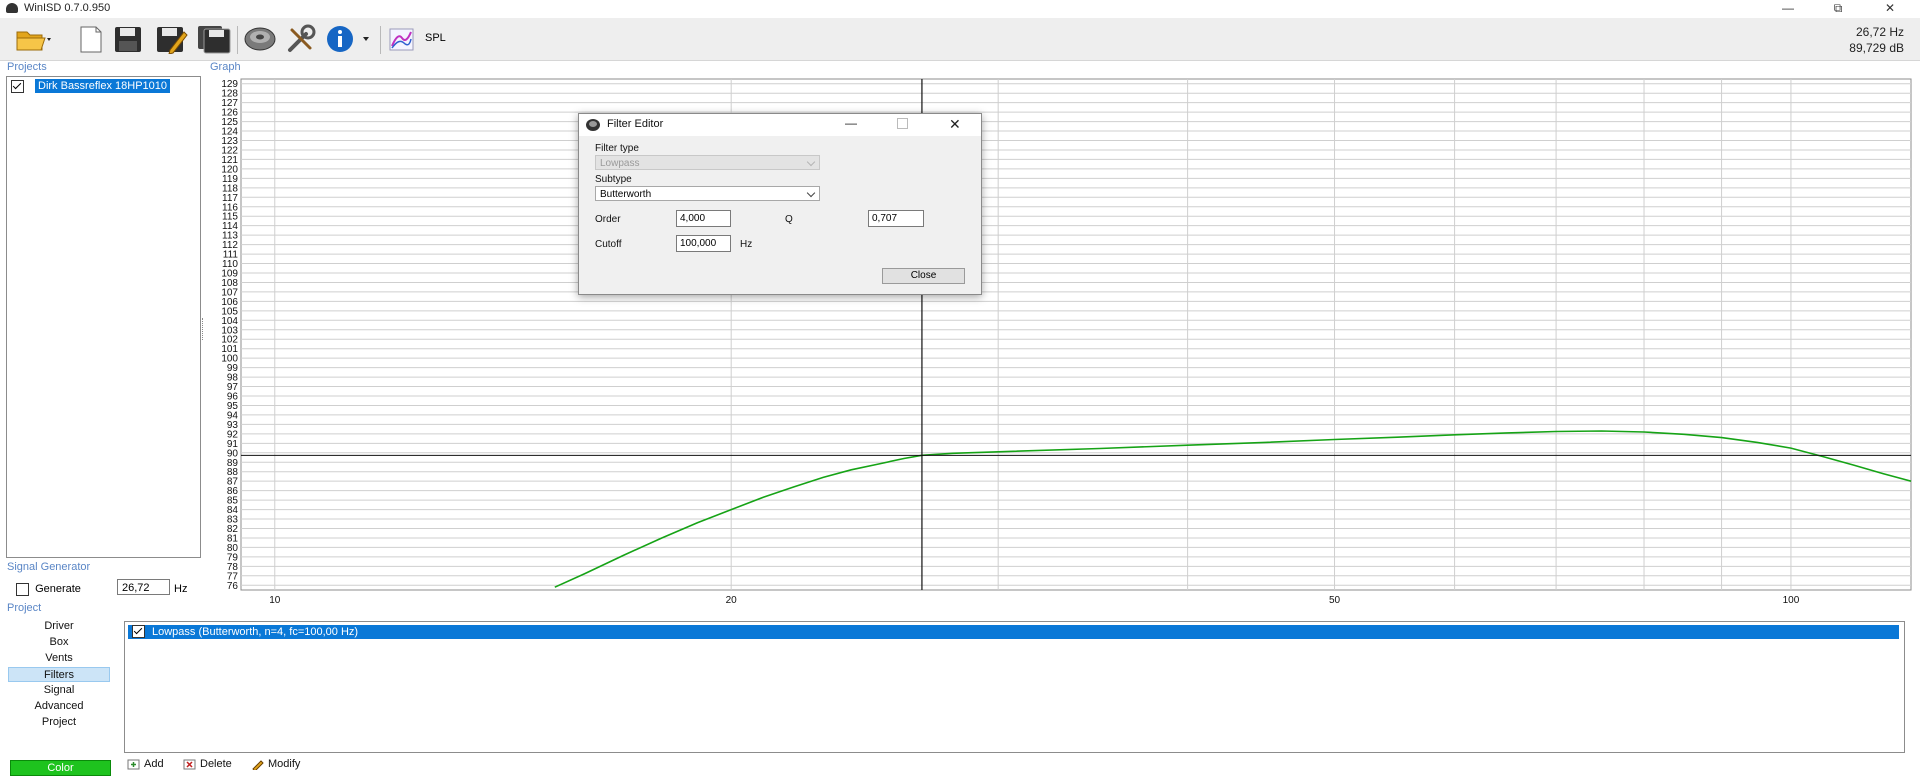 The width and height of the screenshot is (1920, 776). What do you see at coordinates (59, 690) in the screenshot?
I see `nav-signal: Signal` at bounding box center [59, 690].